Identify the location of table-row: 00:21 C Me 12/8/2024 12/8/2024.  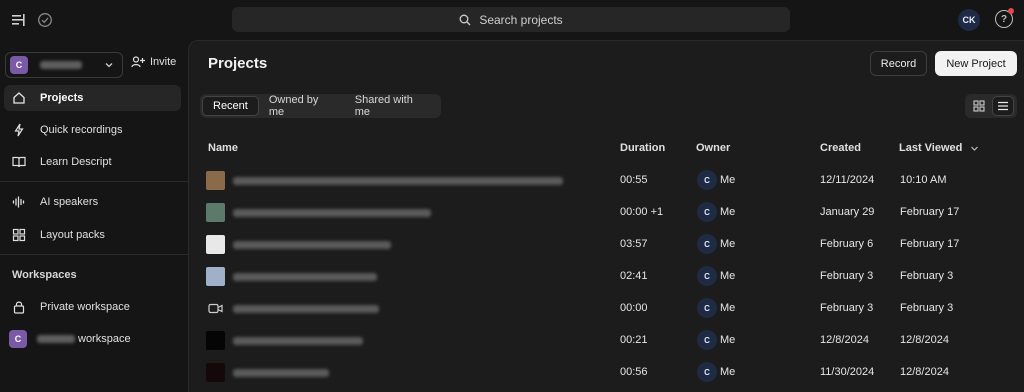
(606, 341).